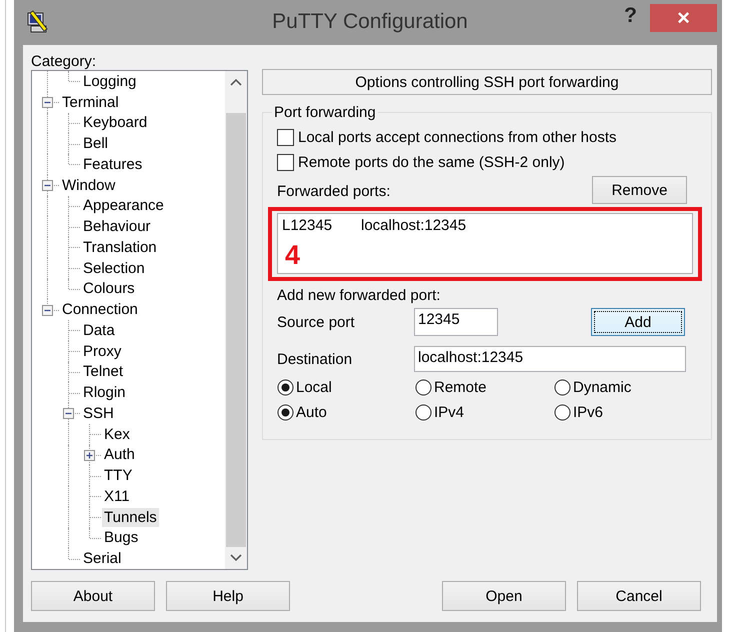 The height and width of the screenshot is (632, 731). Describe the element at coordinates (114, 268) in the screenshot. I see `tree-item: Selection` at that location.